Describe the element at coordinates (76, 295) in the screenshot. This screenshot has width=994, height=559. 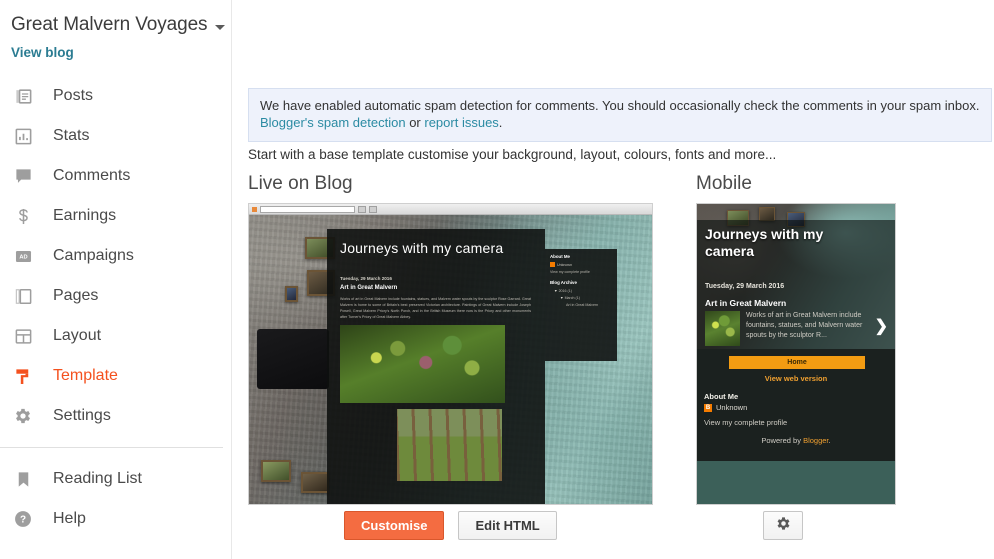
I see `sidebar-item-label: Pages` at that location.